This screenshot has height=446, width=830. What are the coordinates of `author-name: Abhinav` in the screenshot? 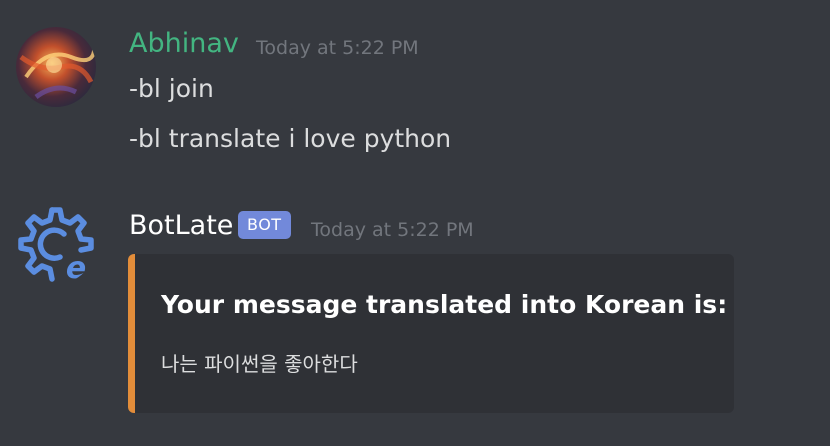 It's located at (184, 43).